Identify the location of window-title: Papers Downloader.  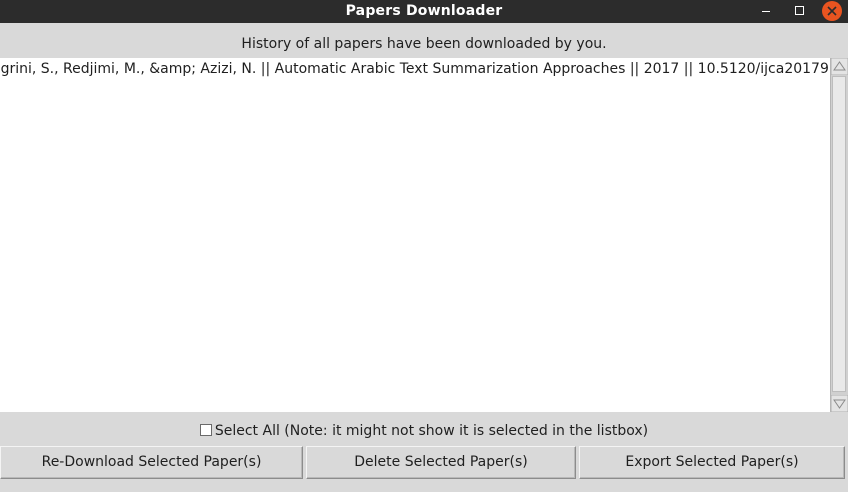
(424, 11).